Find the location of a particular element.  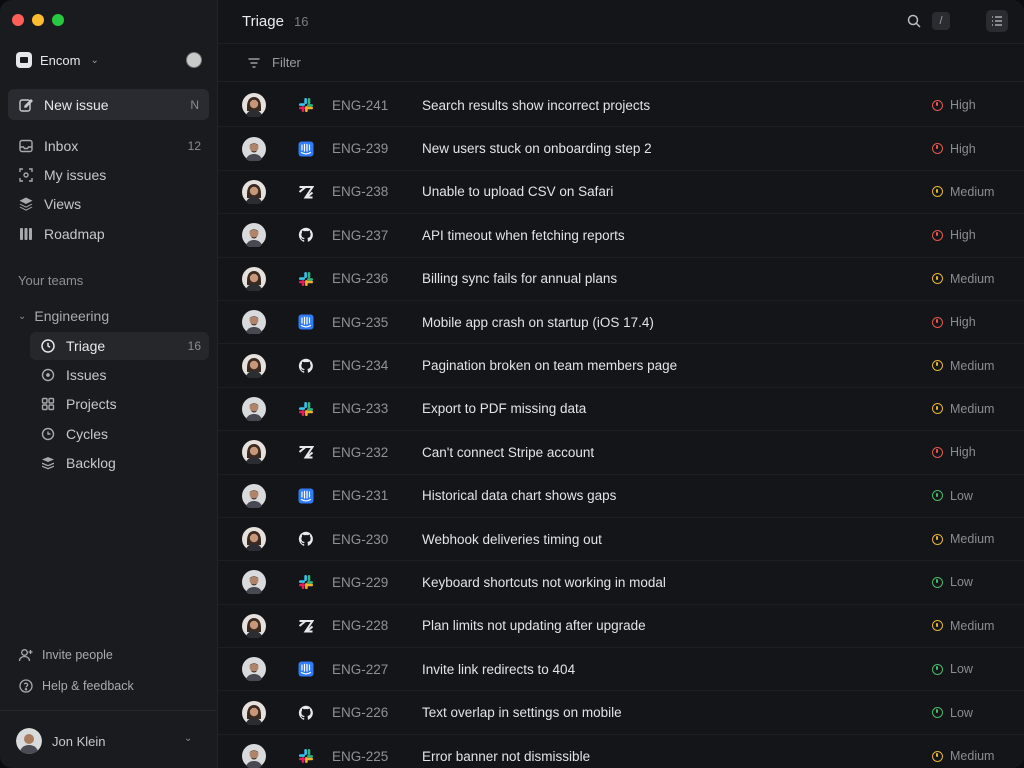

help-feedback-link: Help & feedback is located at coordinates (76, 686).